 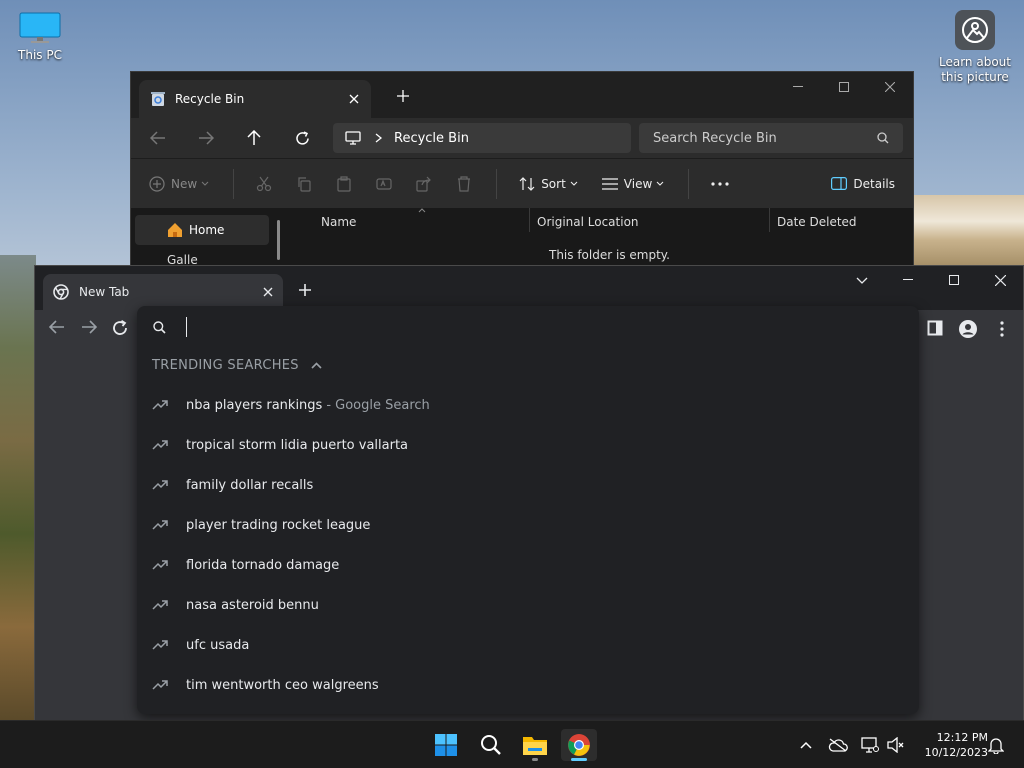 I want to click on view-label: View, so click(x=638, y=183).